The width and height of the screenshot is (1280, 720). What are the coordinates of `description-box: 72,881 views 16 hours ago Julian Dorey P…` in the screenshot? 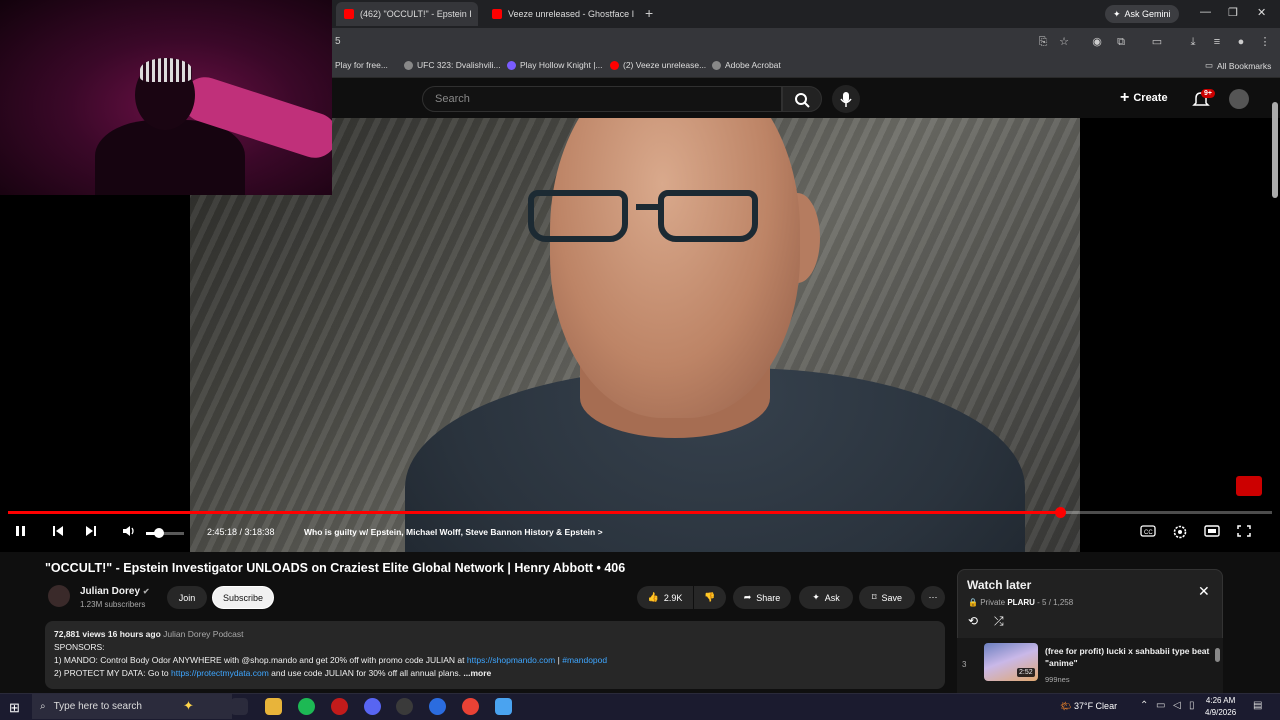 It's located at (495, 655).